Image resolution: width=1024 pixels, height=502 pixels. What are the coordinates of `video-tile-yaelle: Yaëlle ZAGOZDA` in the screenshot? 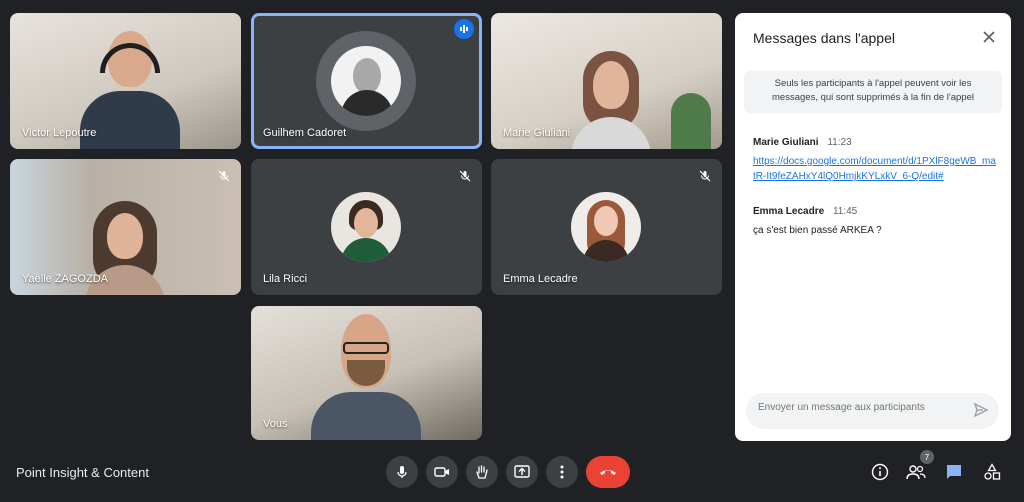 It's located at (125, 227).